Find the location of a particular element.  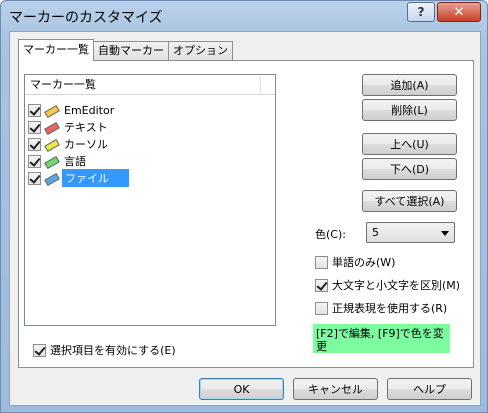

header-separator is located at coordinates (260, 85).